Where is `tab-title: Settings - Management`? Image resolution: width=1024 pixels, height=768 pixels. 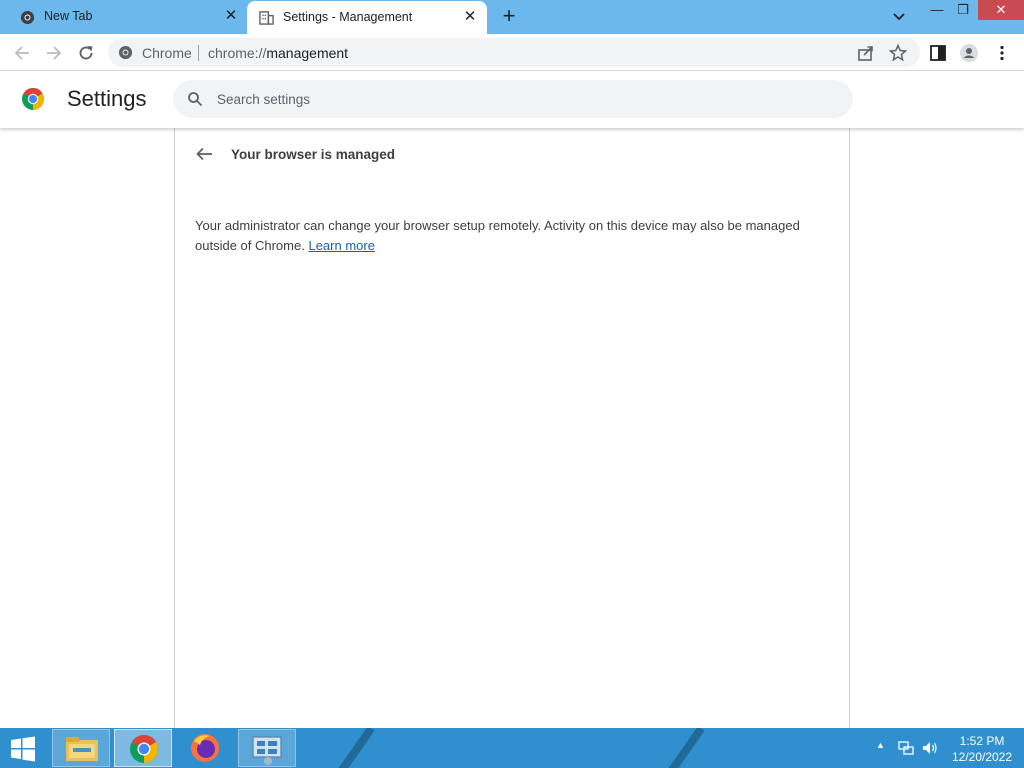
tab-title: Settings - Management is located at coordinates (348, 17).